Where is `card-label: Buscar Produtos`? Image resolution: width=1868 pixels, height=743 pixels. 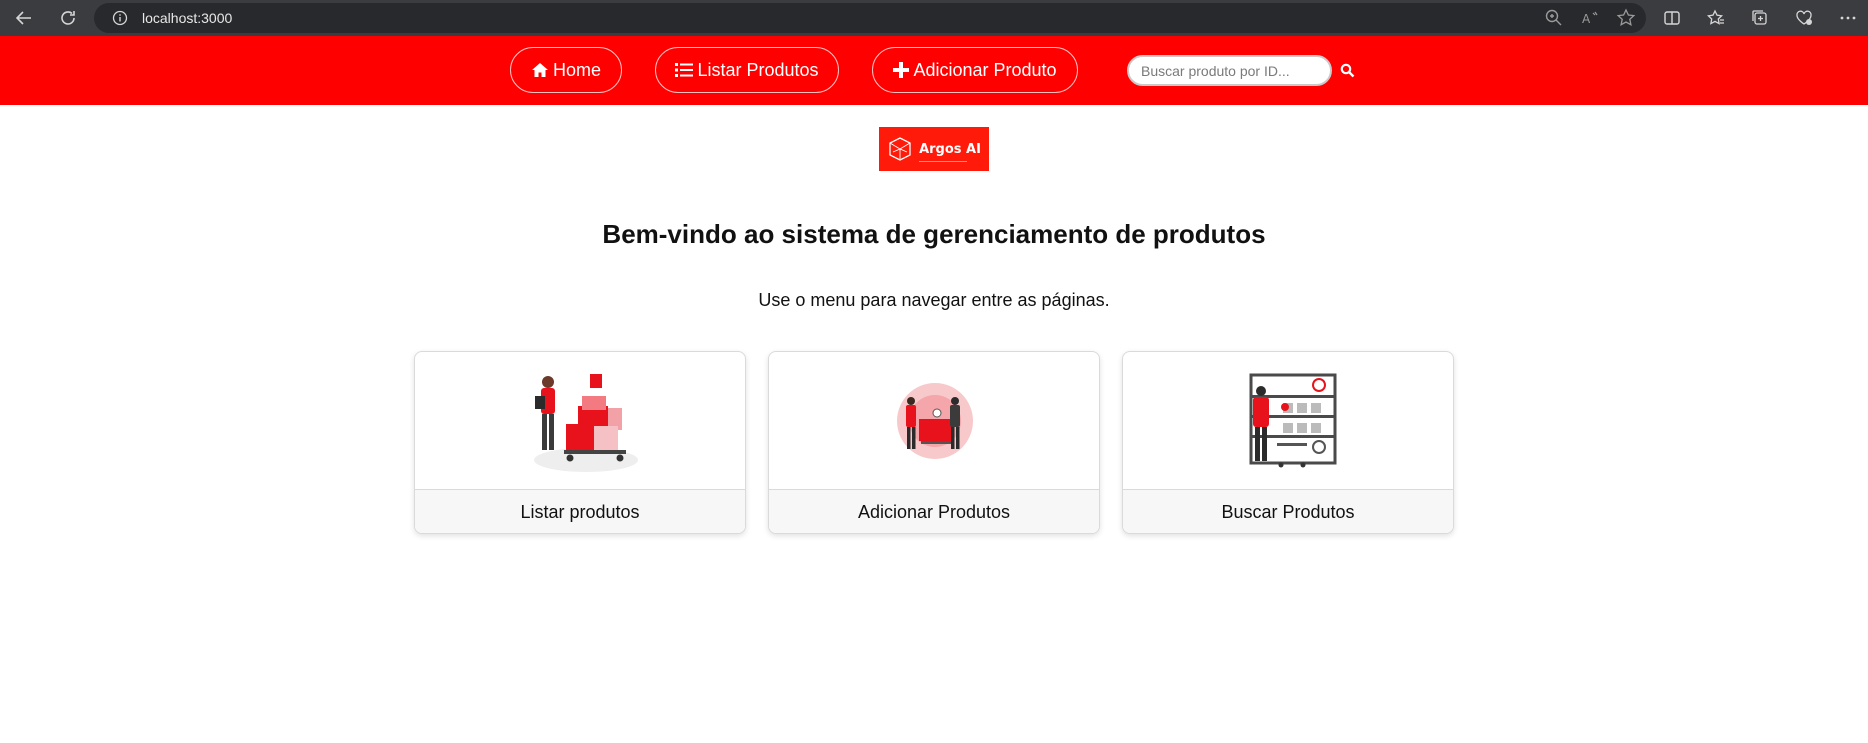 card-label: Buscar Produtos is located at coordinates (1288, 511).